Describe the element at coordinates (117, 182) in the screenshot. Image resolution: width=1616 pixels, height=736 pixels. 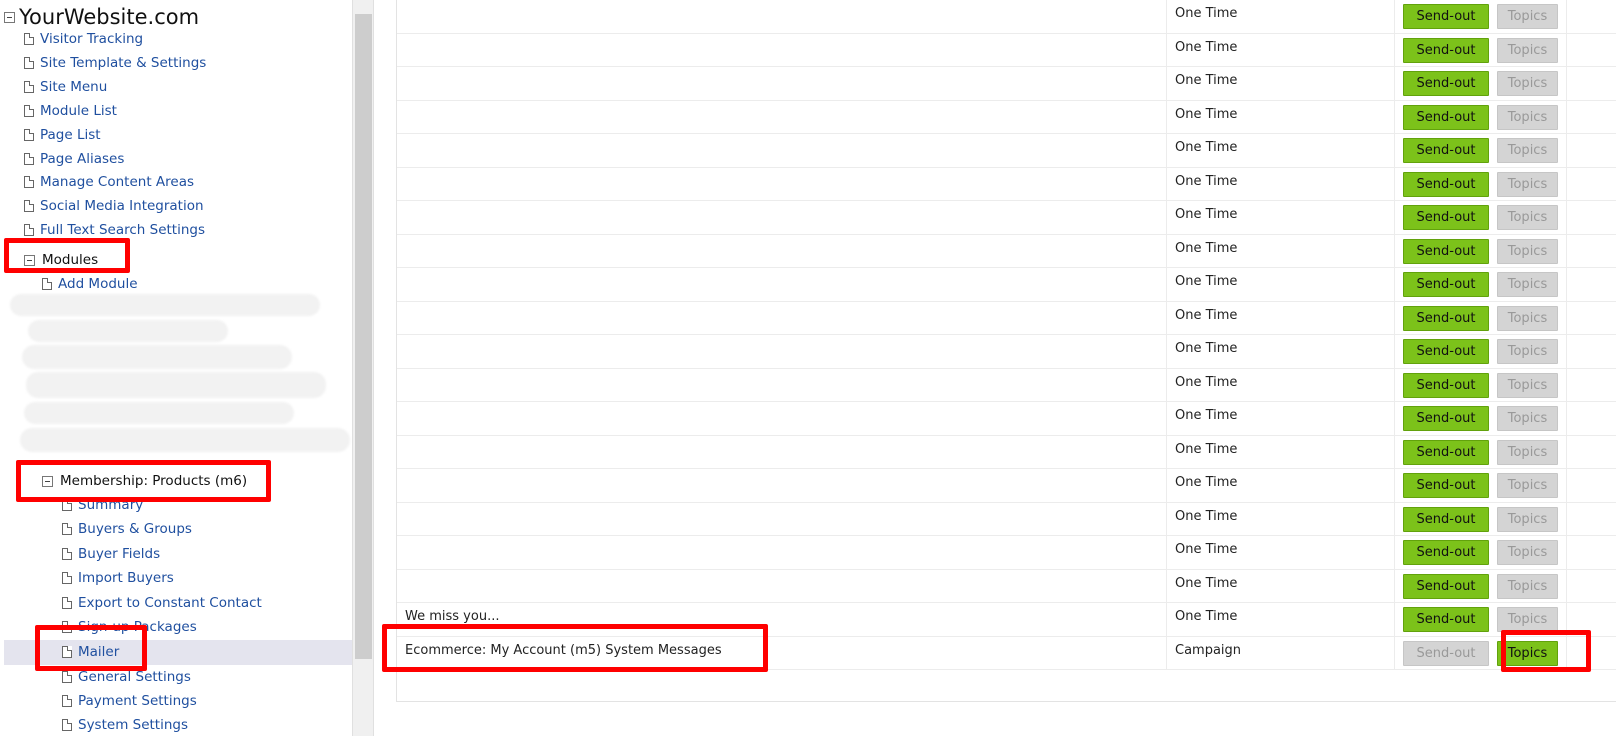
I see `sidebar-item-label: Manage Content Areas` at that location.